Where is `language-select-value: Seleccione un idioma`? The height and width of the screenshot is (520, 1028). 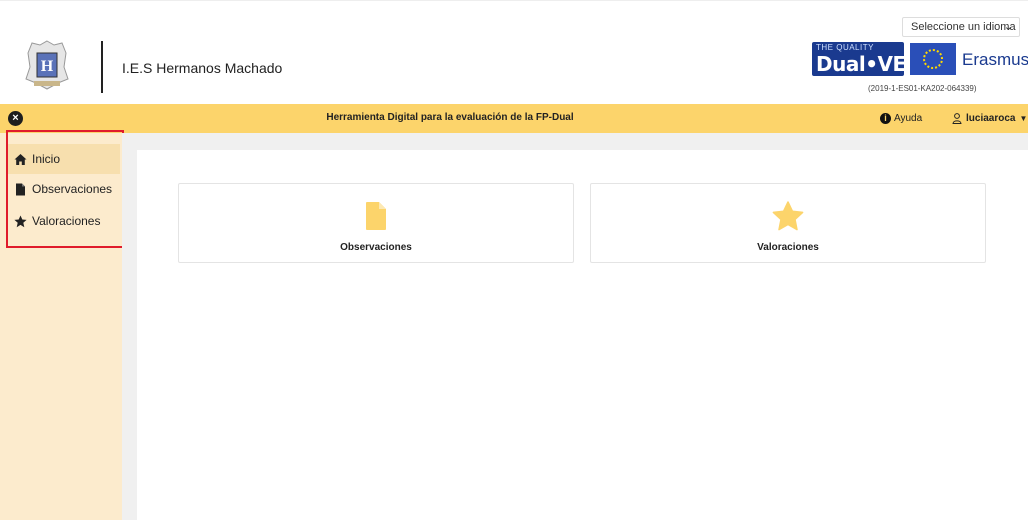
language-select-value: Seleccione un idioma is located at coordinates (963, 27).